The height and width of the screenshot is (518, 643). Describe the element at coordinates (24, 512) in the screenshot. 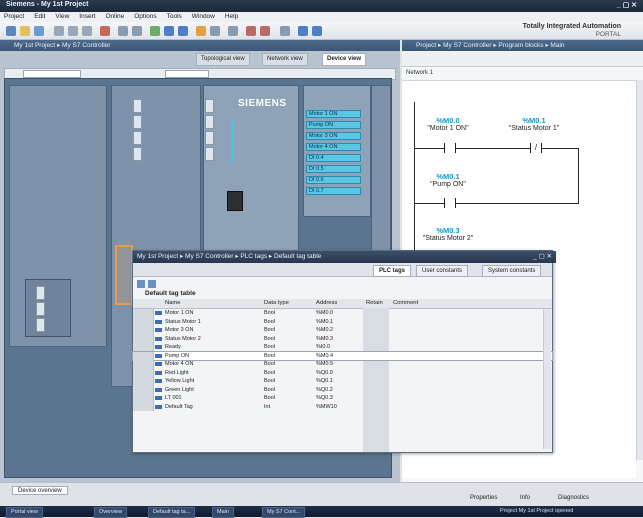

I see `portal-view-button: Portal view` at that location.